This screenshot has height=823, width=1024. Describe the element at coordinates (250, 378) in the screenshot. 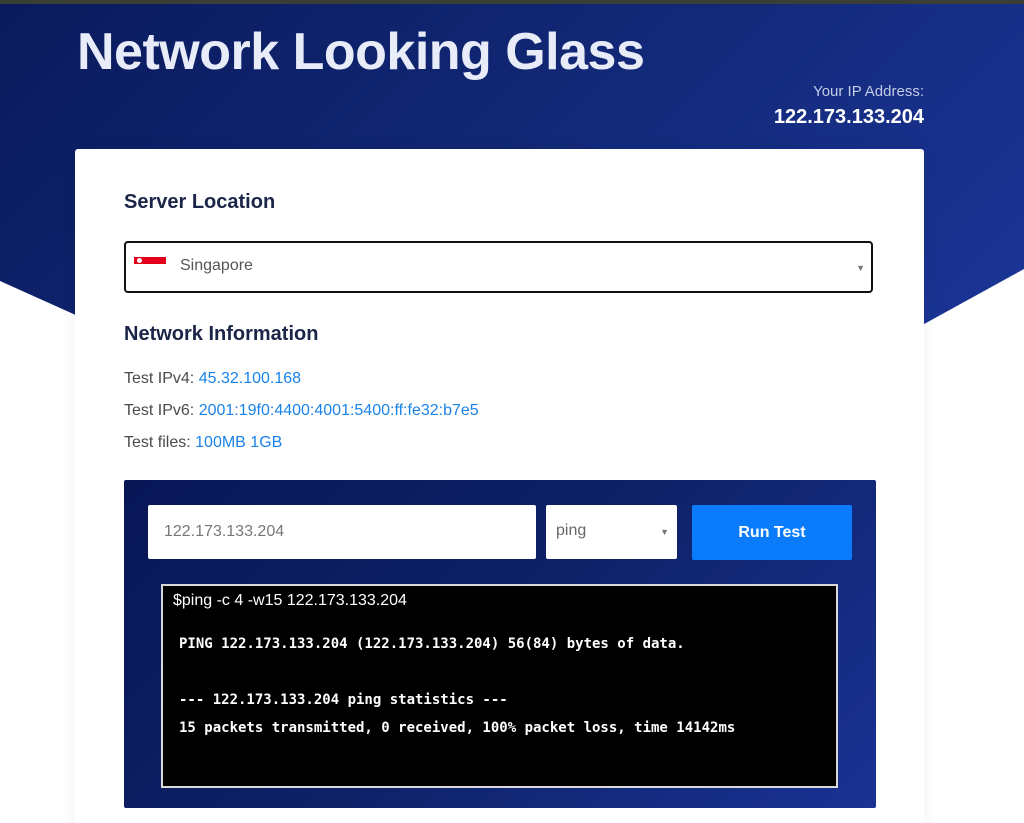

I see `test-ipv4-link: 45.32.100.168` at that location.